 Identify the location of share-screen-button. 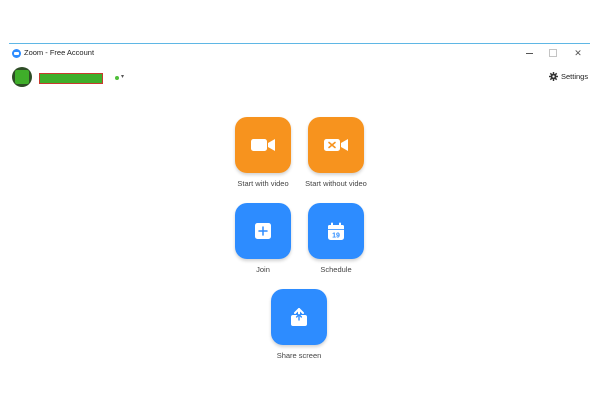
(299, 317).